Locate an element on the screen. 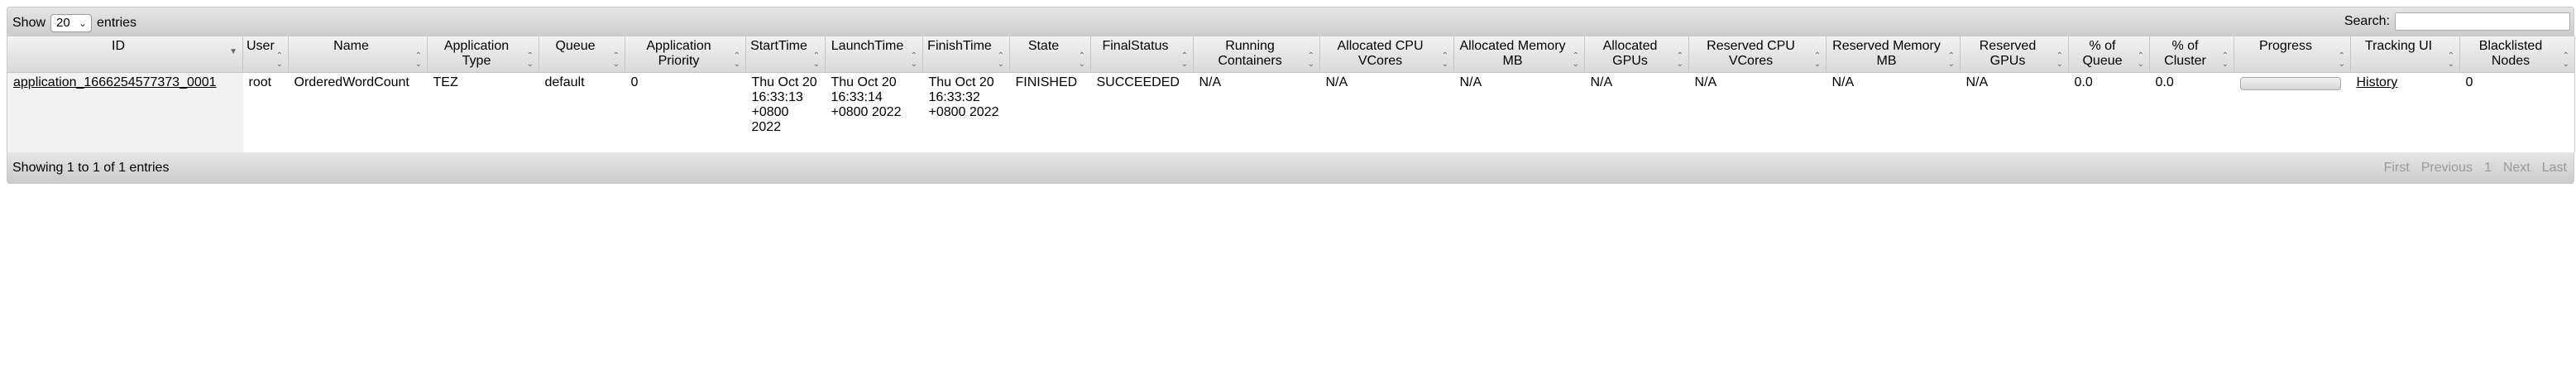 This screenshot has width=2576, height=376. application-id-link: application_1666254577373_0001 is located at coordinates (115, 82).